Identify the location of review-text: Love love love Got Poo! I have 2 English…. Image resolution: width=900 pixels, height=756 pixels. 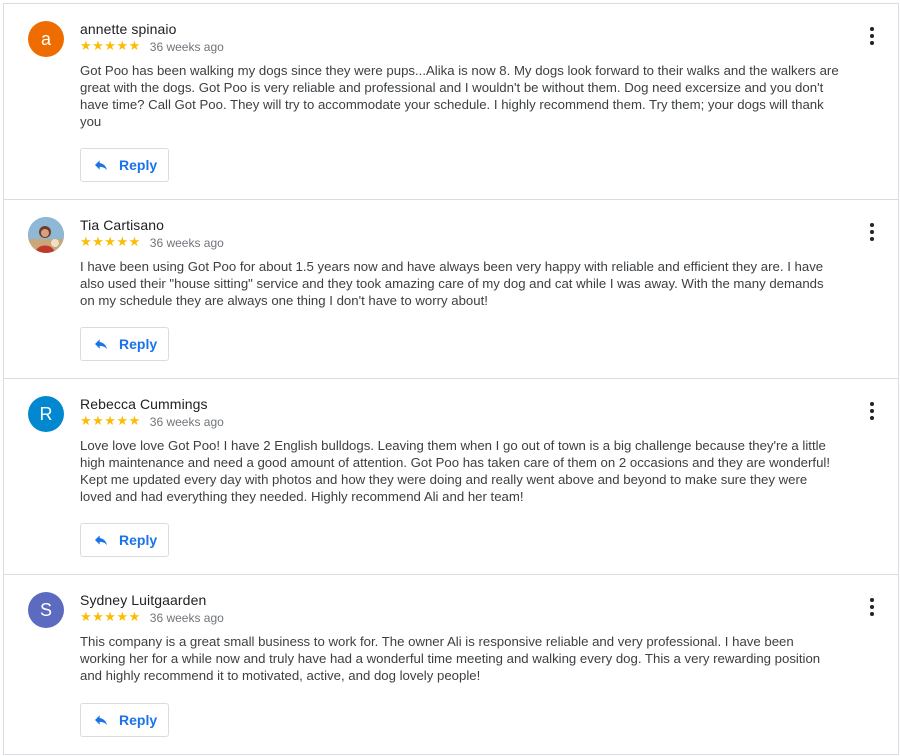
(455, 471).